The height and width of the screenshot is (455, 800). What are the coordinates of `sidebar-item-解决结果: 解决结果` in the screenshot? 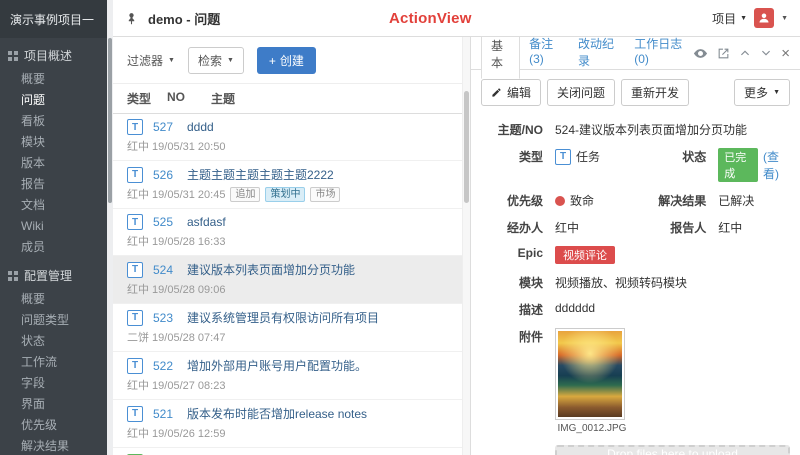 It's located at (56, 445).